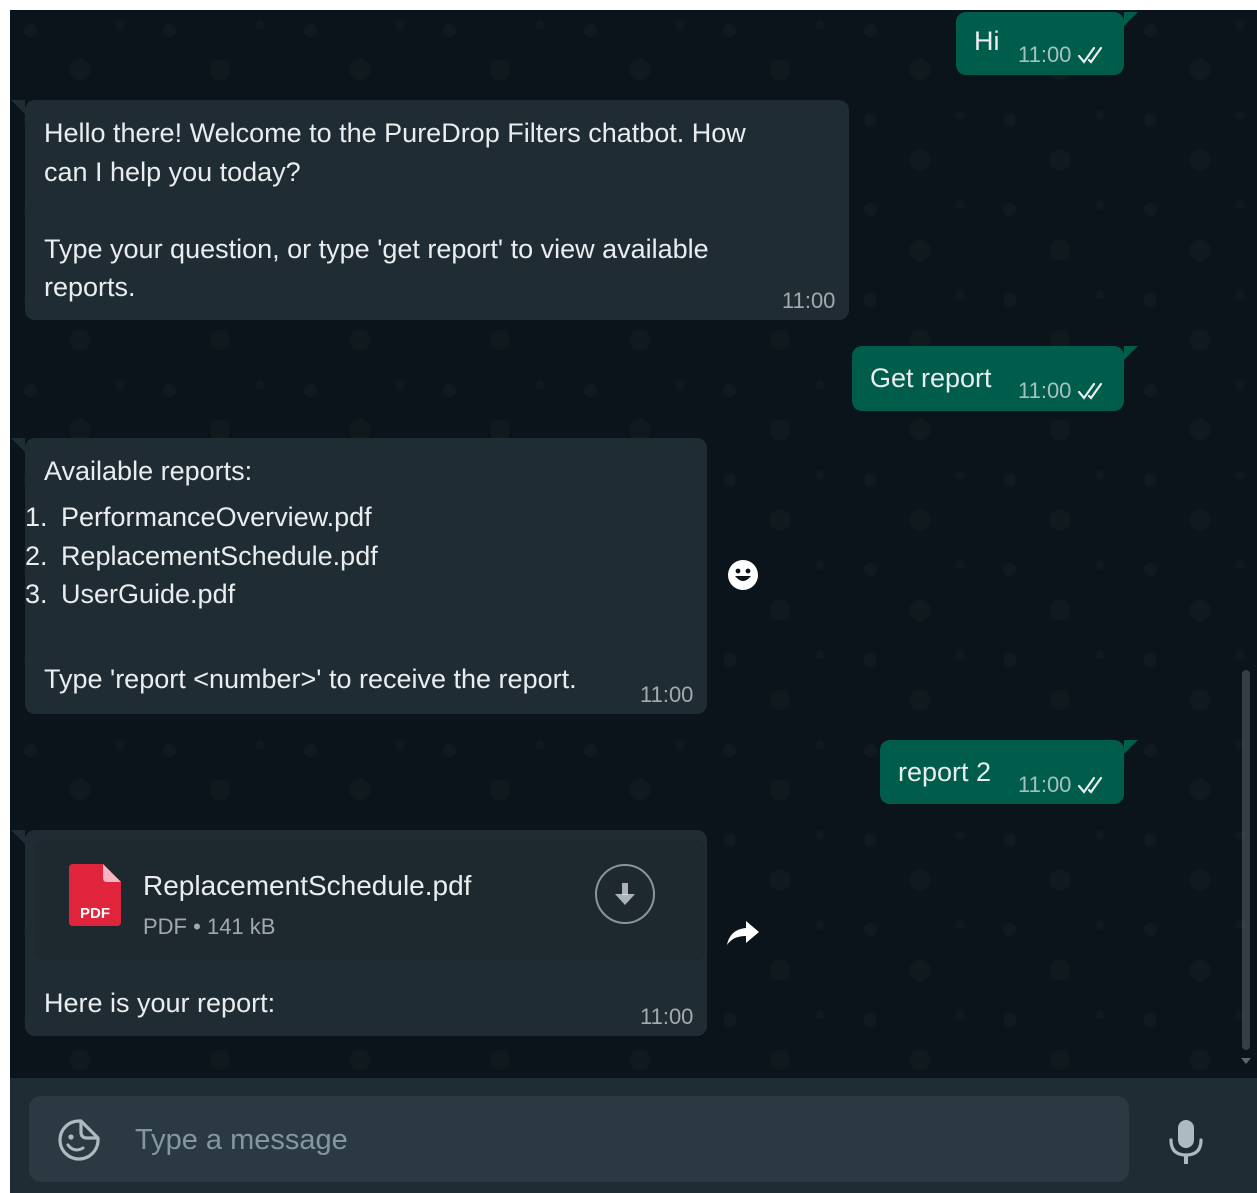 This screenshot has height=1193, width=1257. I want to click on message-input-box, so click(579, 1139).